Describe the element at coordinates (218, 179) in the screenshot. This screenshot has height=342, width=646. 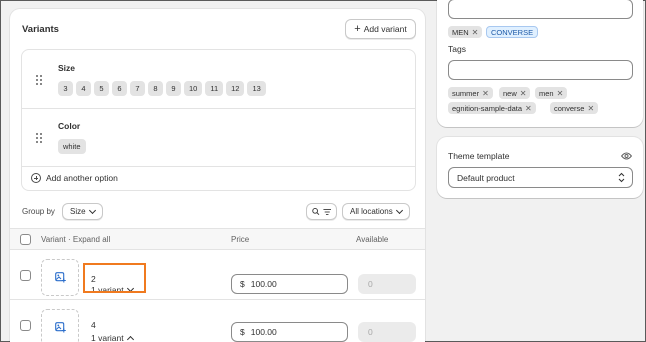
I see `add-option-row: Add another option` at that location.